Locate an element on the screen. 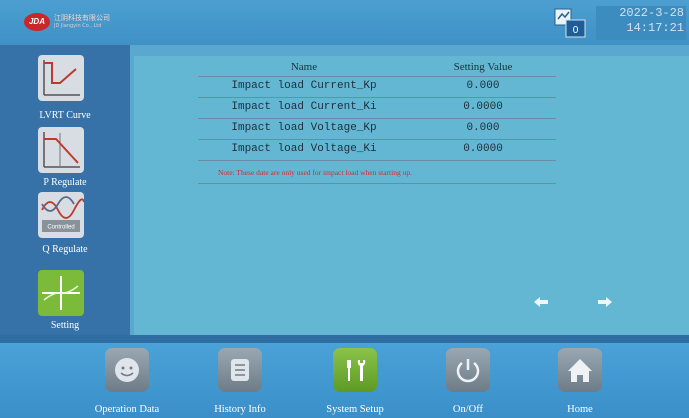 This screenshot has width=689, height=418. param-name: Impact load Voltage_Ki is located at coordinates (304, 149).